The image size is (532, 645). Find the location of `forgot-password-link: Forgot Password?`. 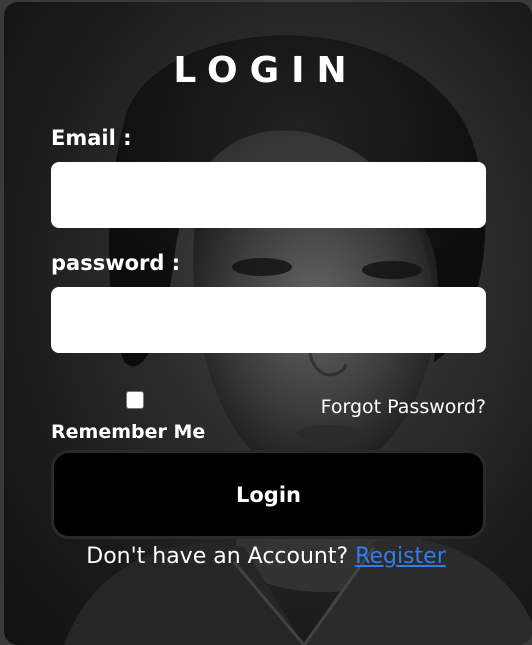

forgot-password-link: Forgot Password? is located at coordinates (403, 407).